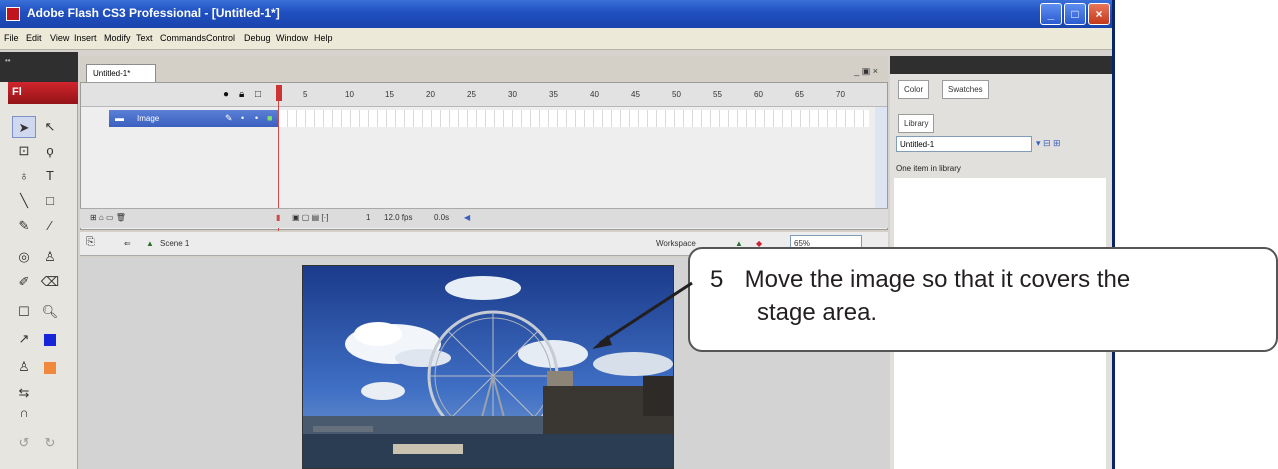 The width and height of the screenshot is (1278, 469). Describe the element at coordinates (174, 243) in the screenshot. I see `scene-label: Scene 1` at that location.